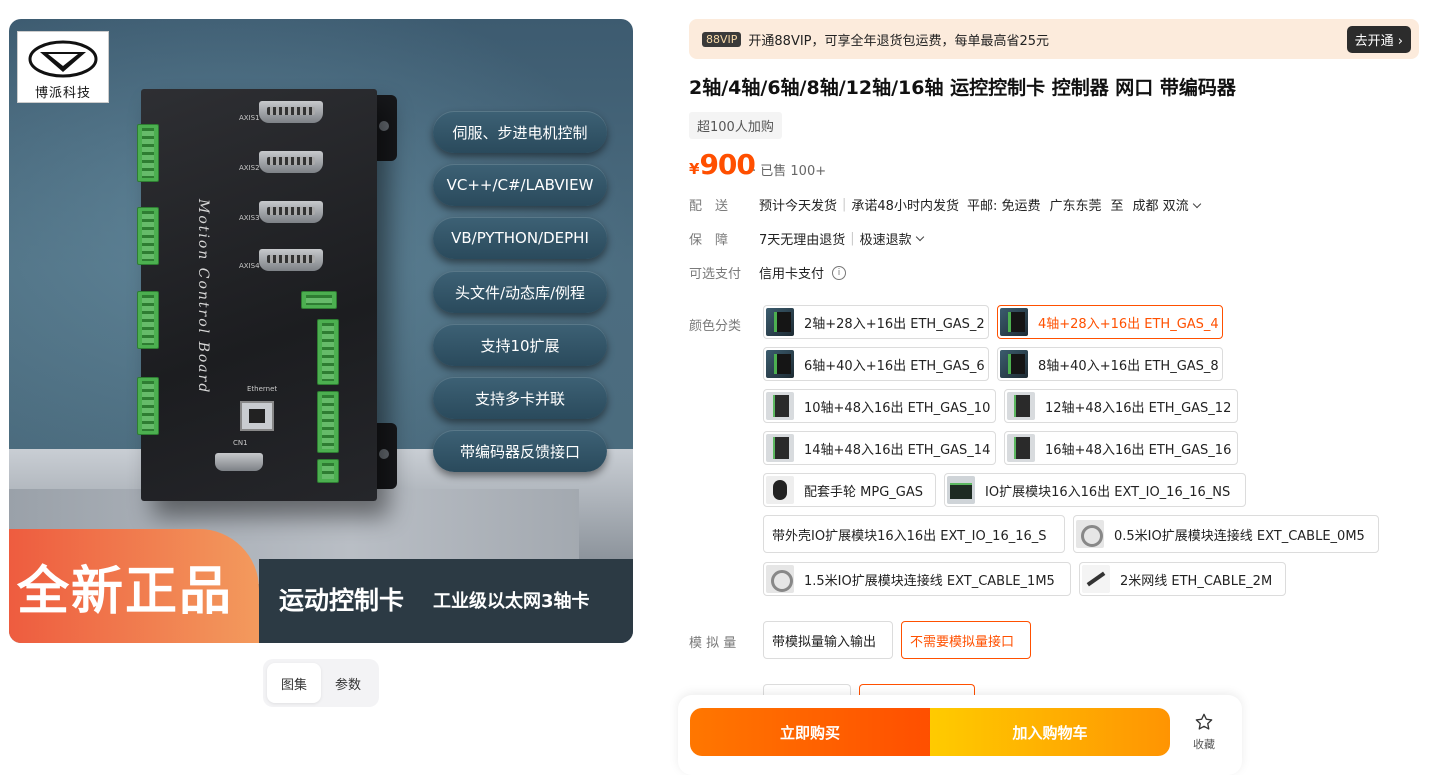 This screenshot has width=1440, height=775. I want to click on banner-product-desc: 工业级以太网3轴卡, so click(511, 601).